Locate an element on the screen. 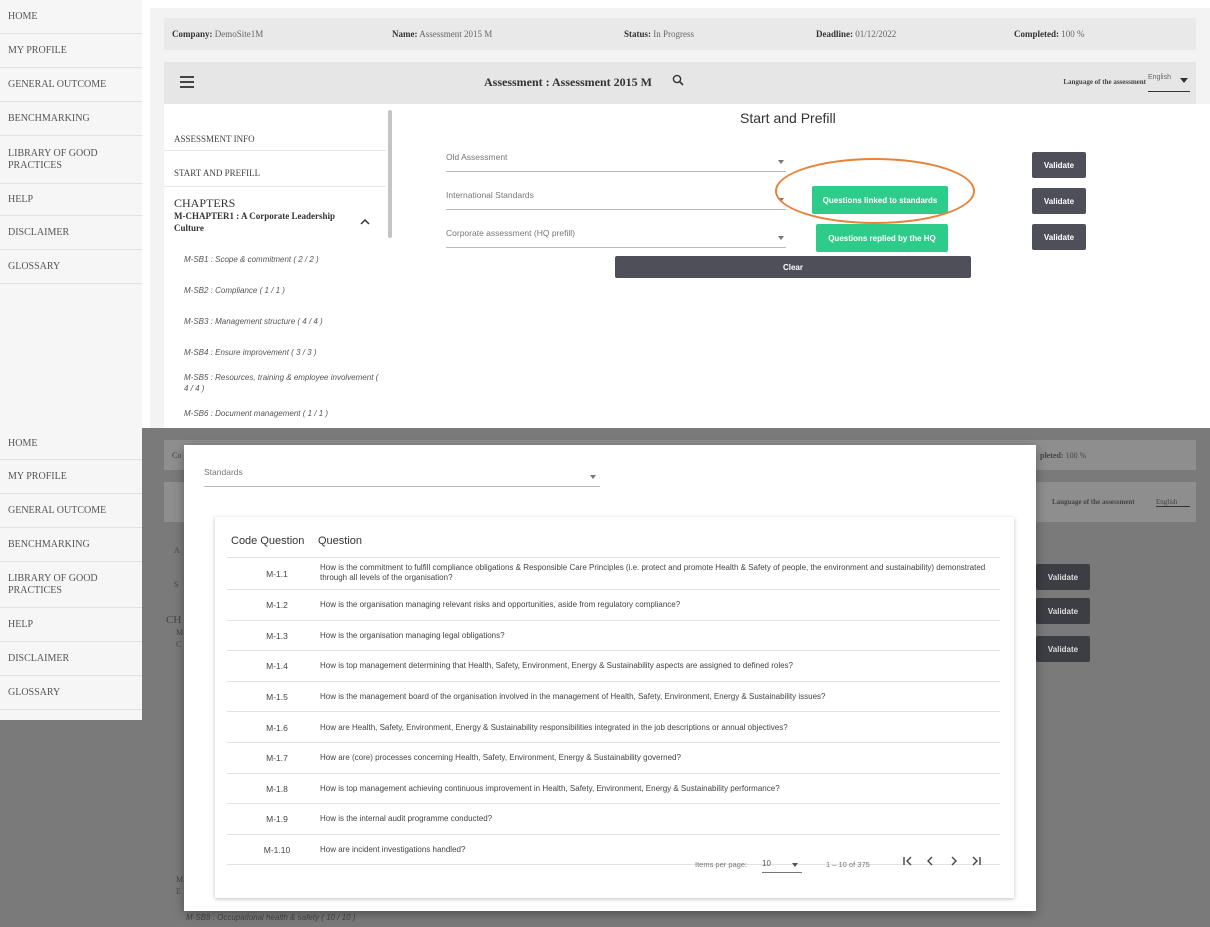  previous-page-icon is located at coordinates (930, 862).